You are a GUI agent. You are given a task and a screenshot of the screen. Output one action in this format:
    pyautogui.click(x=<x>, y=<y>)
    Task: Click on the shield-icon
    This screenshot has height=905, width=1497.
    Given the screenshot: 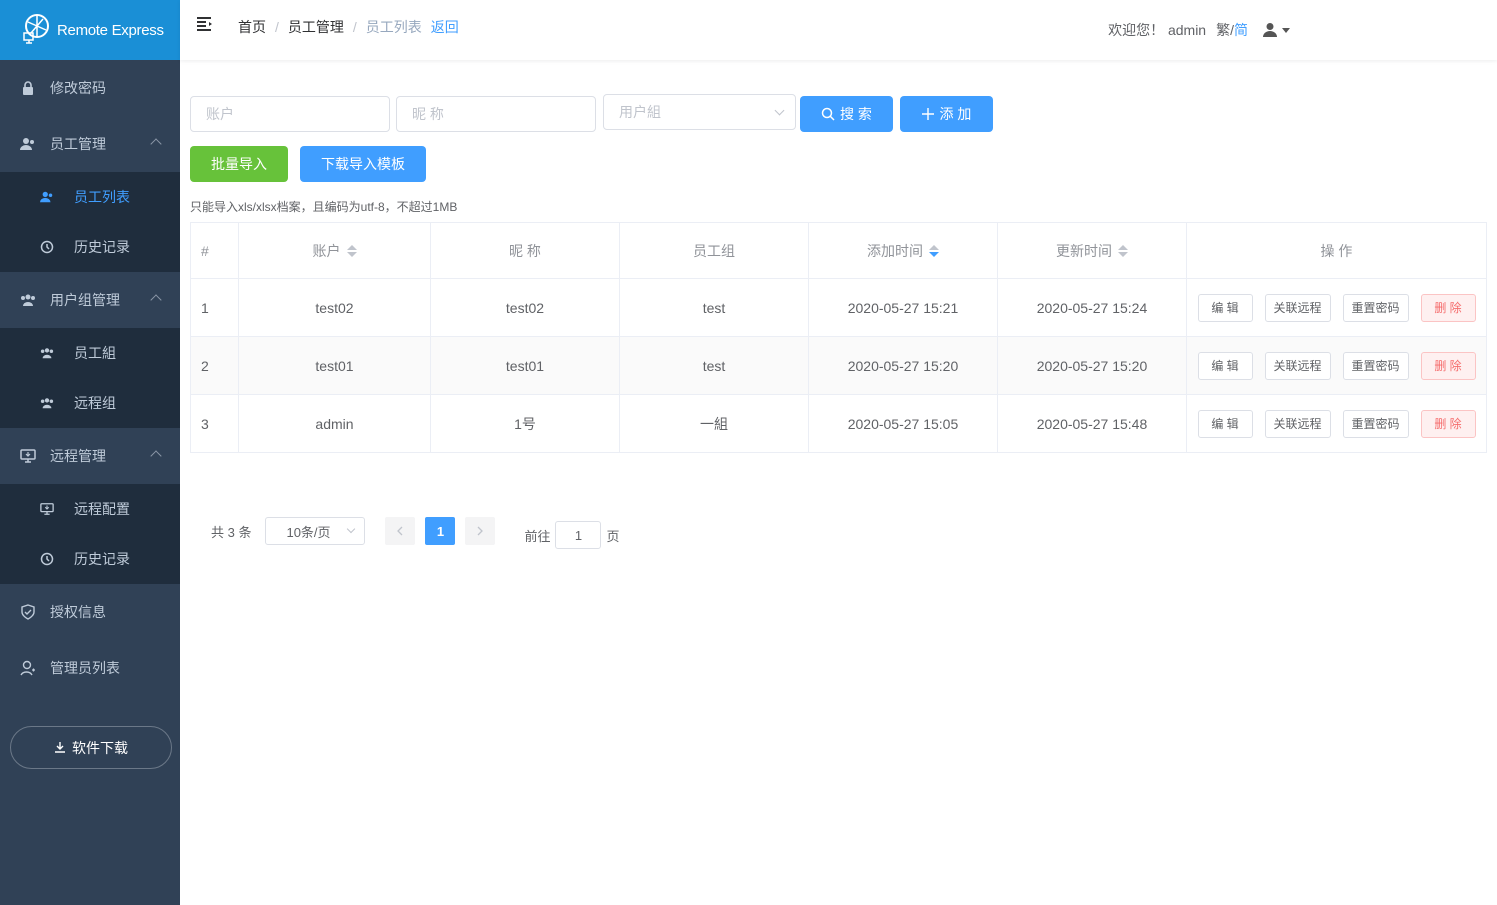 What is the action you would take?
    pyautogui.click(x=28, y=612)
    